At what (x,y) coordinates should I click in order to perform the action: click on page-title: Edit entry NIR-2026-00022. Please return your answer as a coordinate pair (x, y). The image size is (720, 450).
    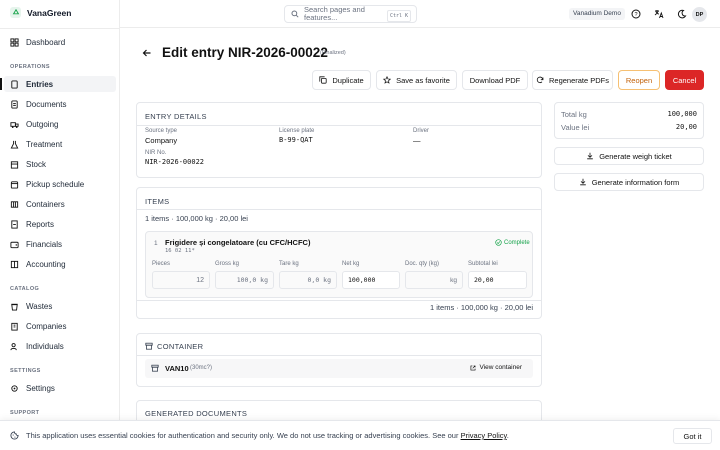
    Looking at the image, I should click on (245, 52).